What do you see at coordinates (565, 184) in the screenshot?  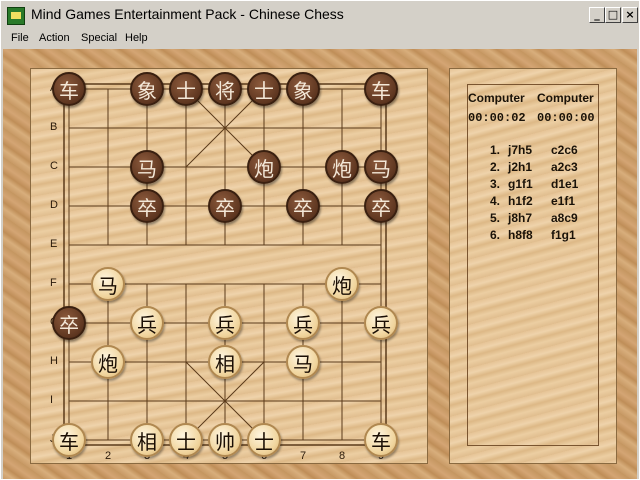 I see `right-move: d1e1` at bounding box center [565, 184].